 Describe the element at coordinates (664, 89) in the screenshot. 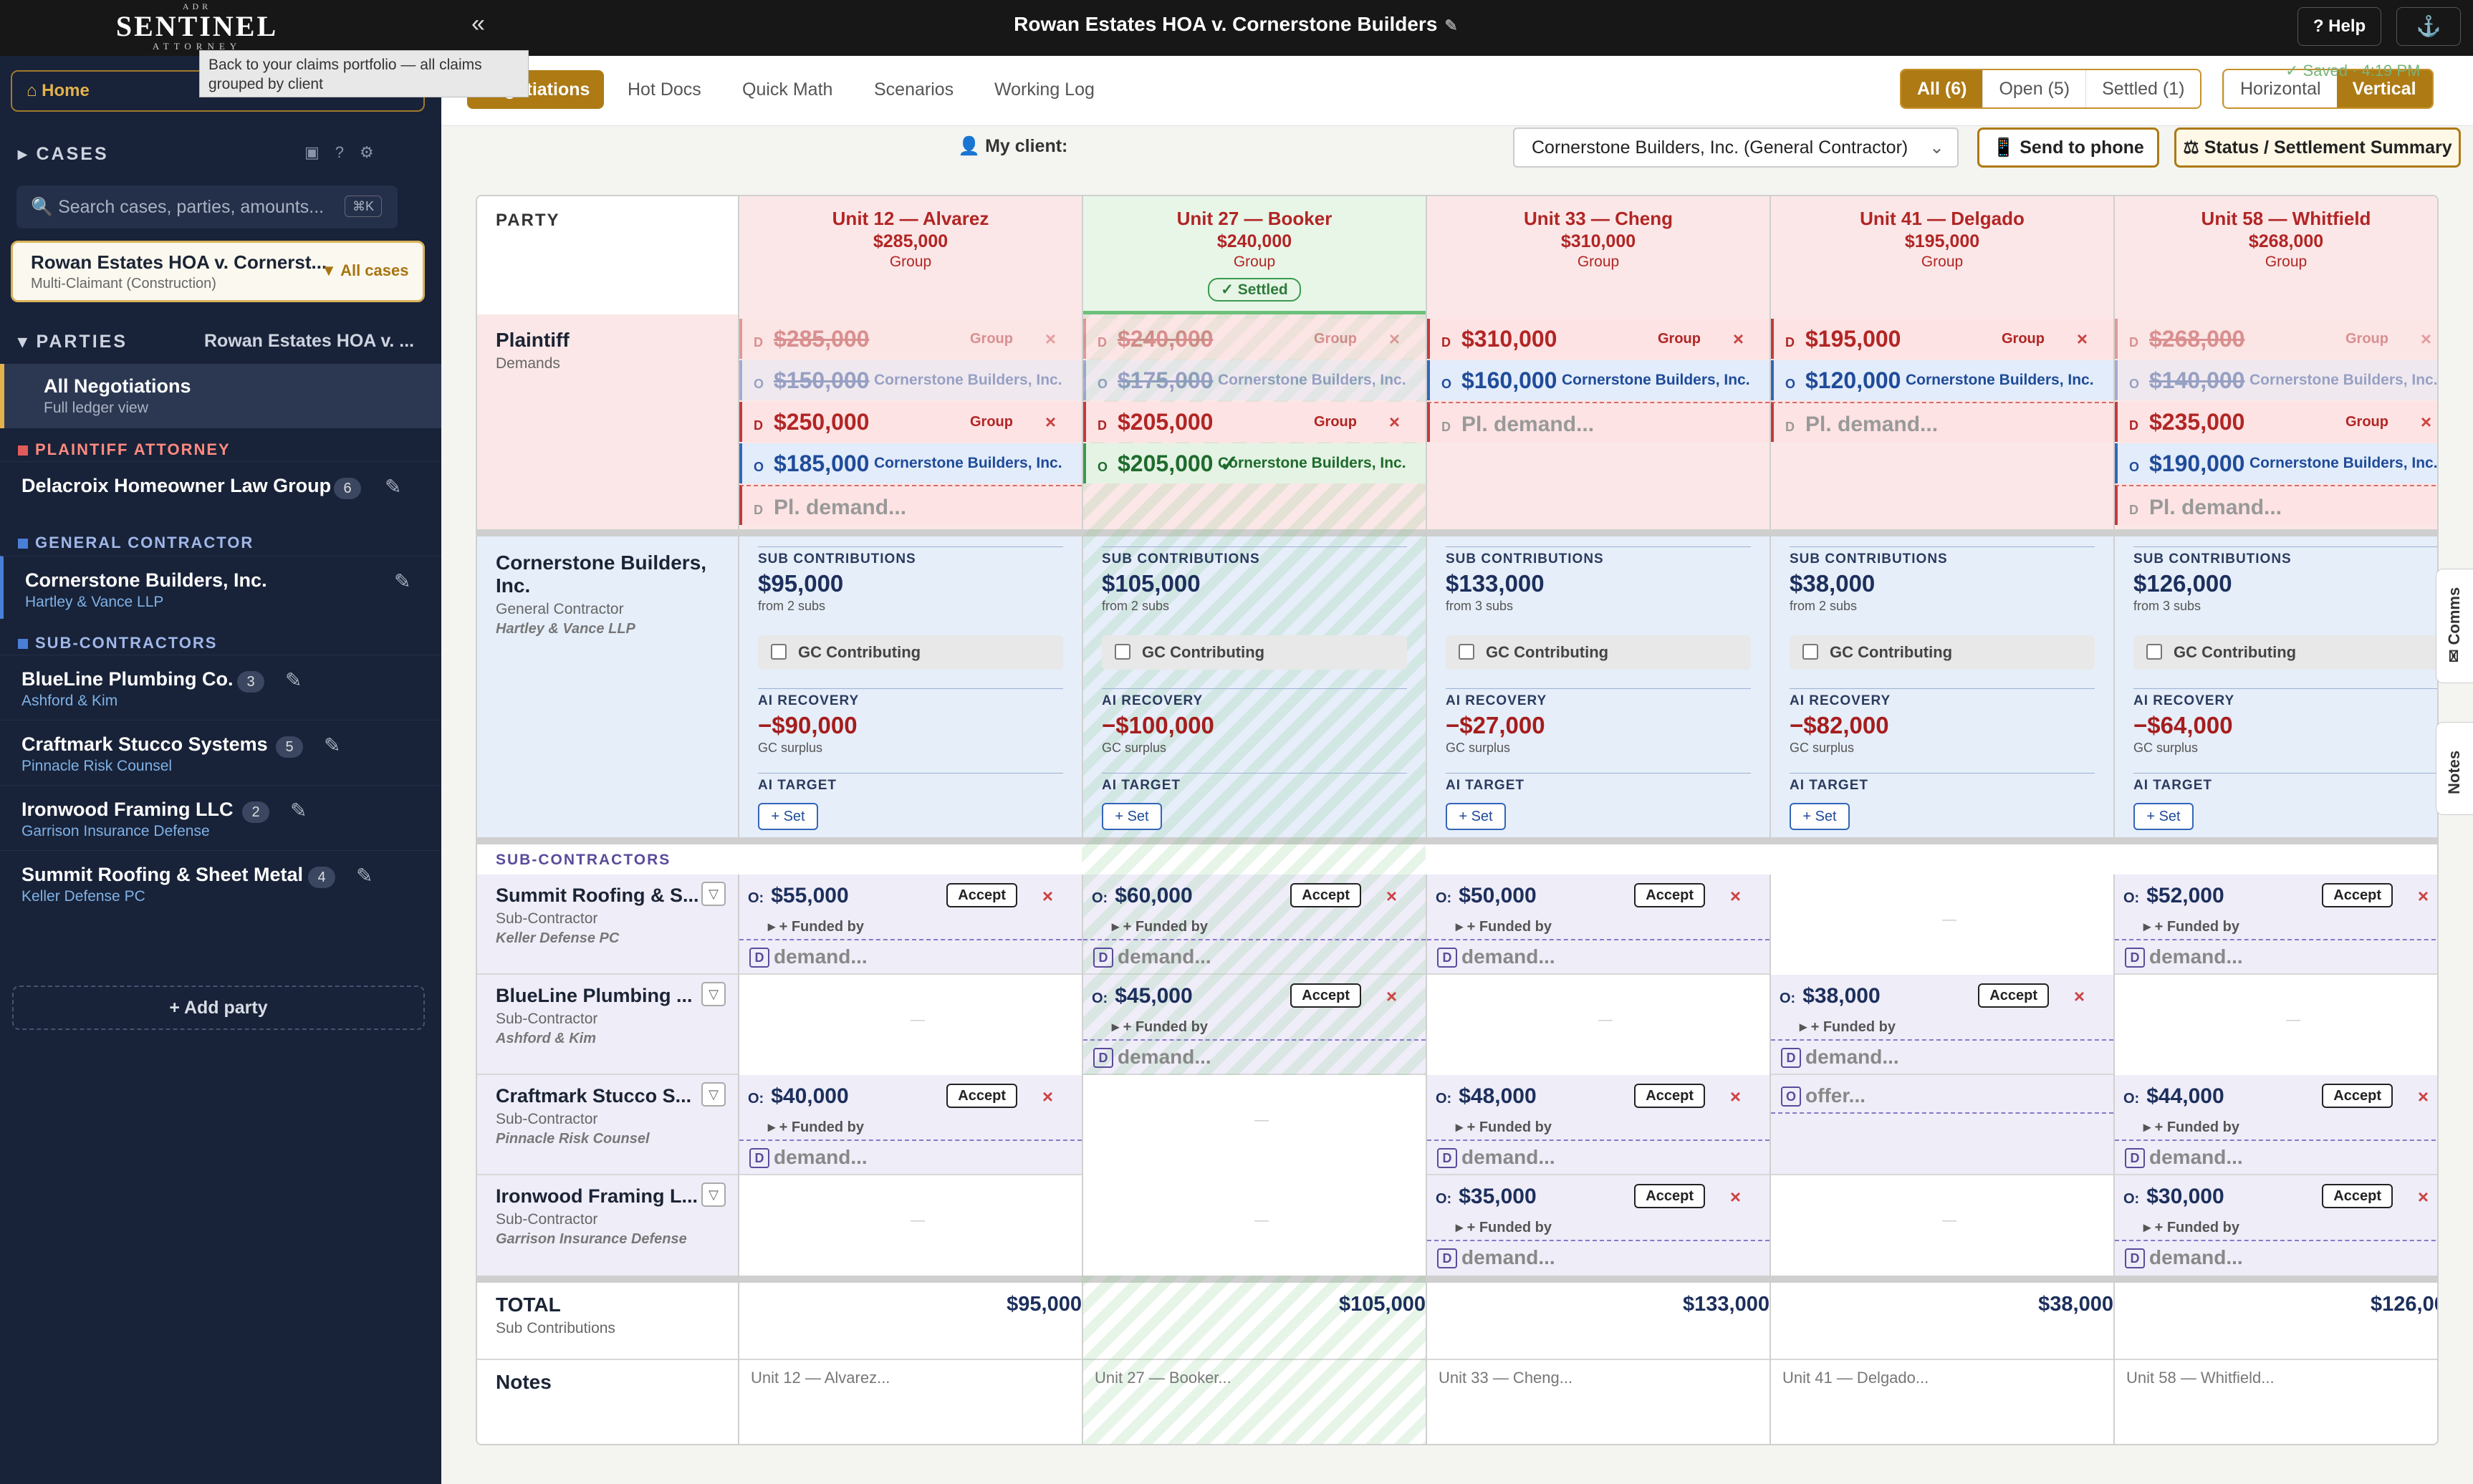

I see `tab-hot-docs: Hot Docs` at that location.